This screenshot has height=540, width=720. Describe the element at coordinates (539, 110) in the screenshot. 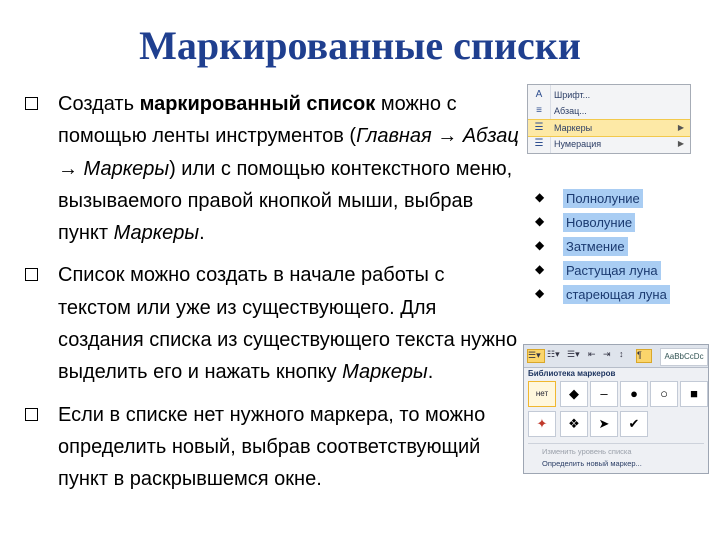

I see `paragraph-icon: ≡` at that location.